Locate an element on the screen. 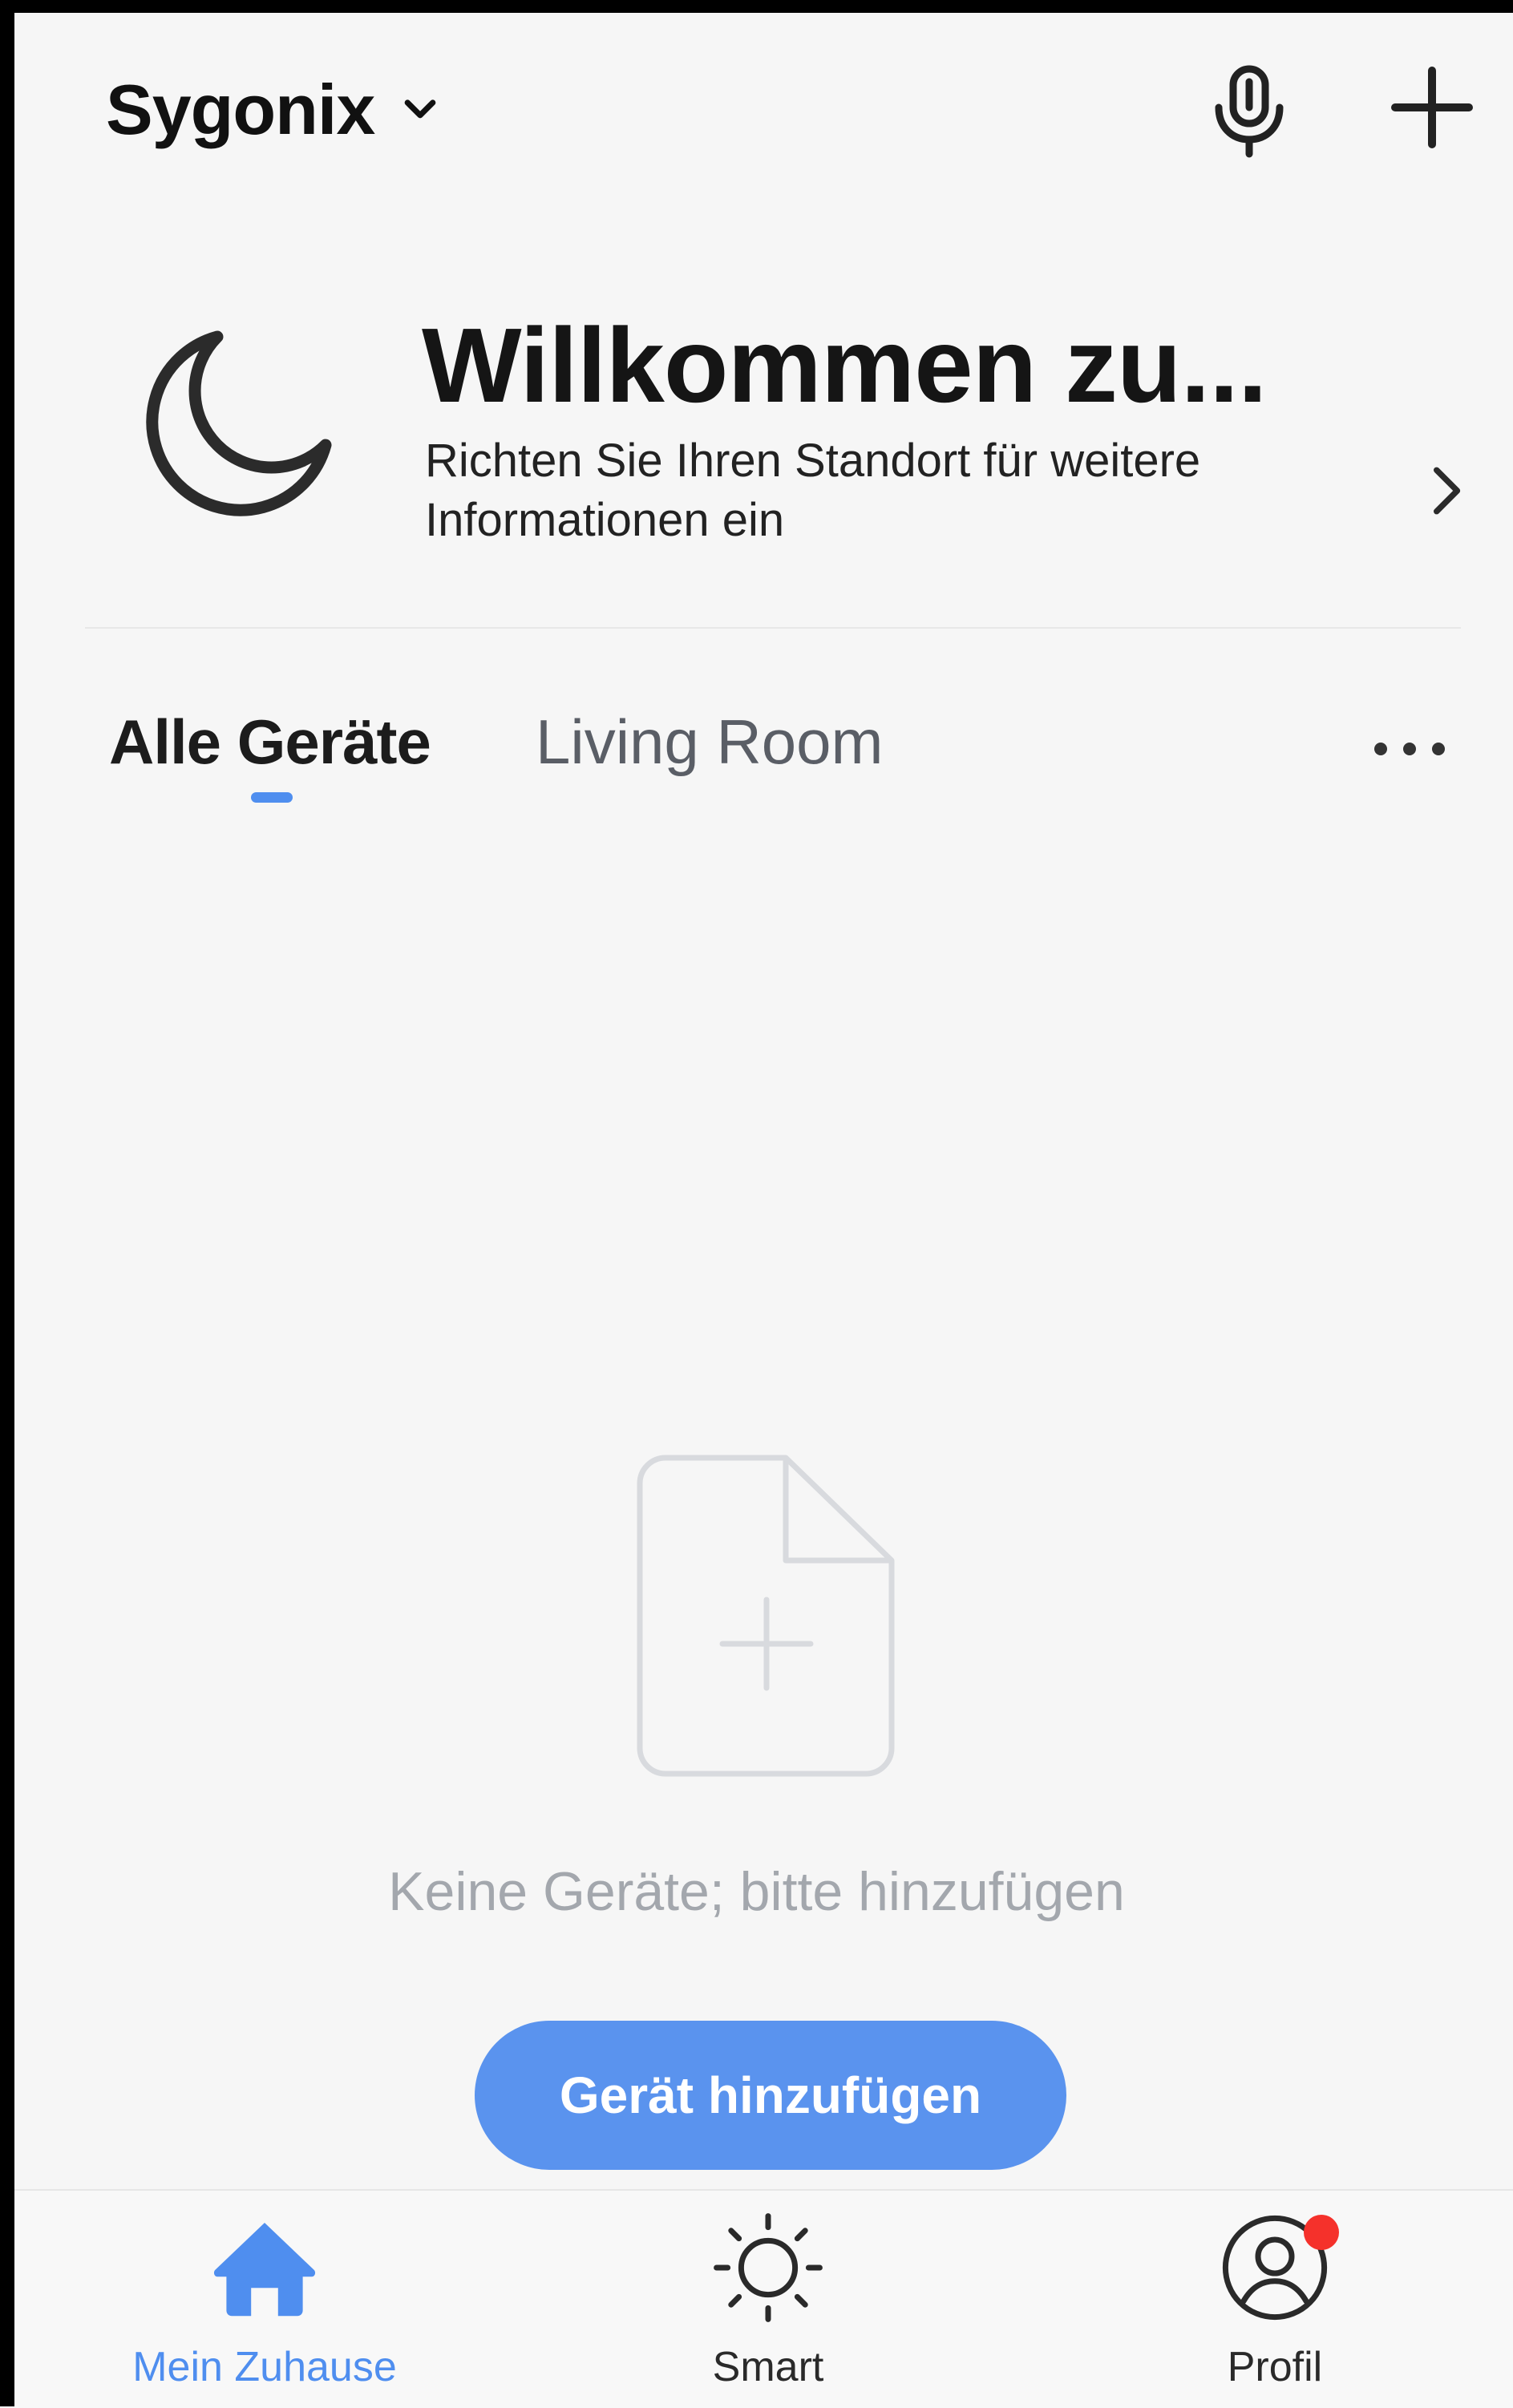 This screenshot has height=2408, width=1513. moon-icon is located at coordinates (239, 423).